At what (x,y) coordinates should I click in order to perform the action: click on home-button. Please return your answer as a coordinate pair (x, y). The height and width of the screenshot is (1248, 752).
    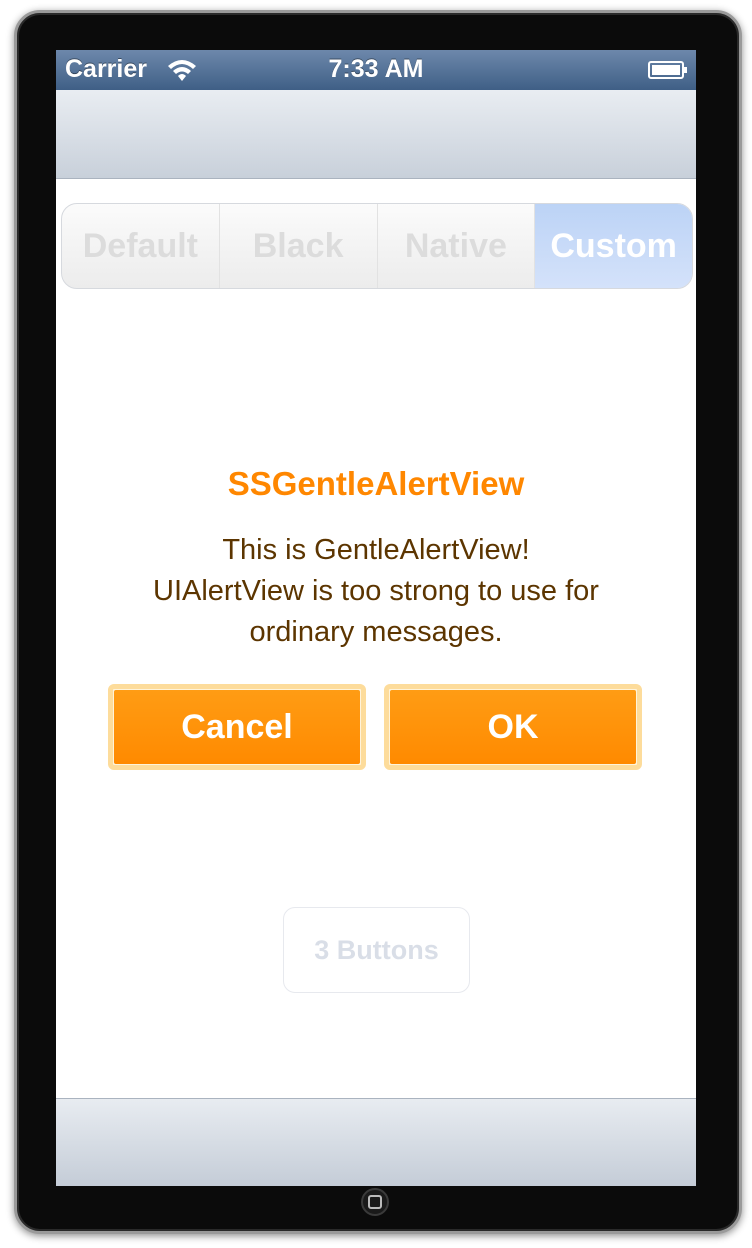
    Looking at the image, I should click on (375, 1202).